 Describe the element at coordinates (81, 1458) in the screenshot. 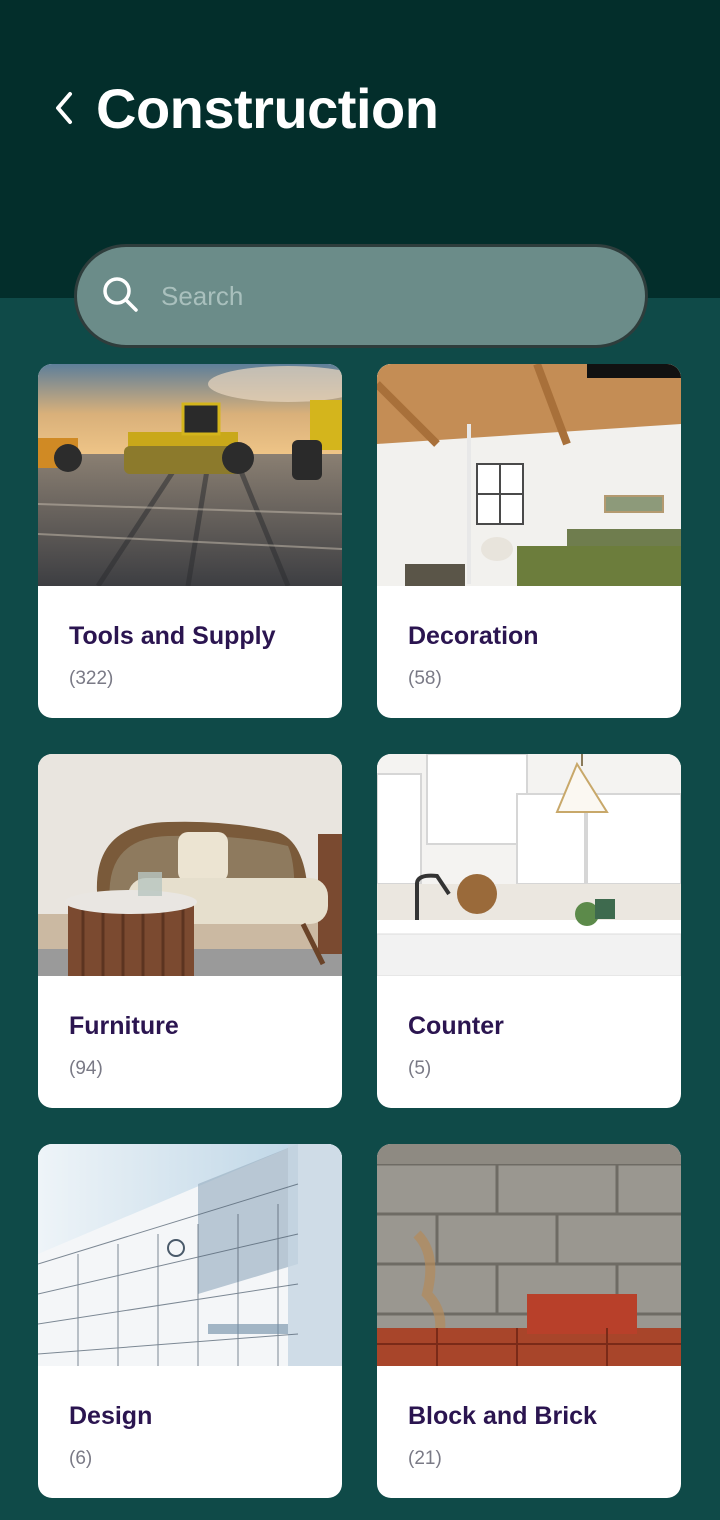

I see `category-count: (6)` at that location.